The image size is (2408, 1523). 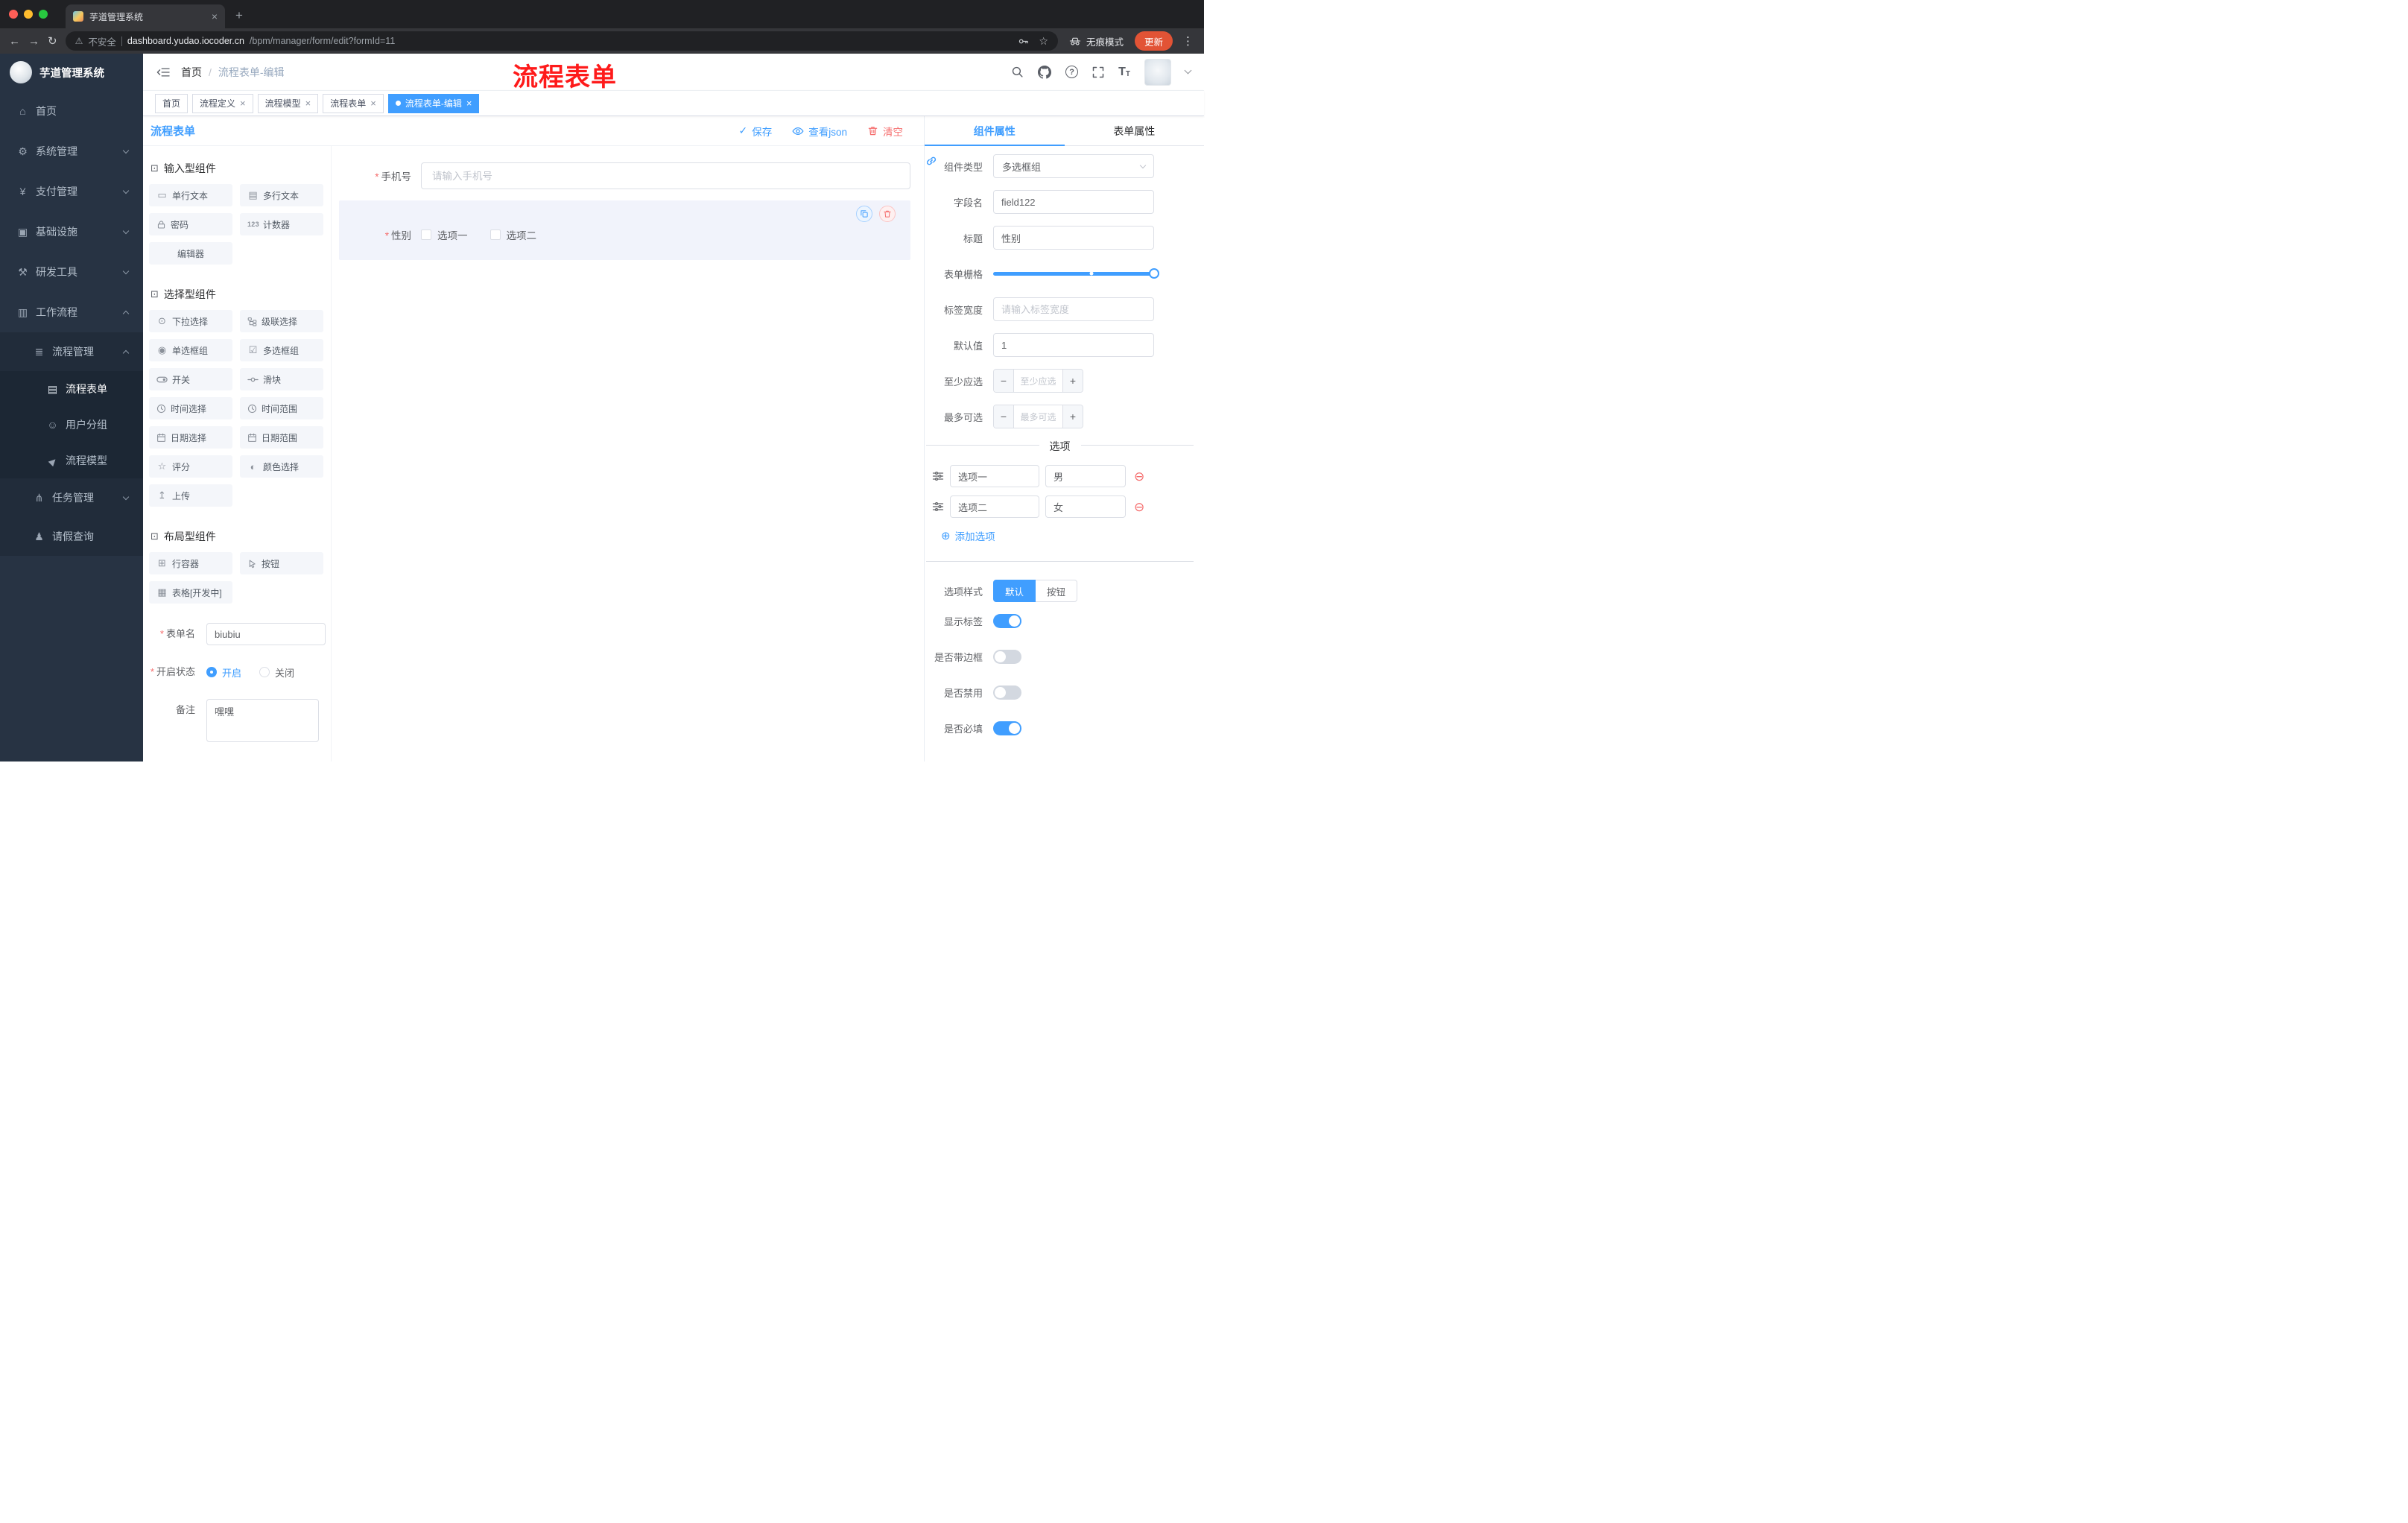 What do you see at coordinates (163, 72) in the screenshot?
I see `sidebar-toggle-icon` at bounding box center [163, 72].